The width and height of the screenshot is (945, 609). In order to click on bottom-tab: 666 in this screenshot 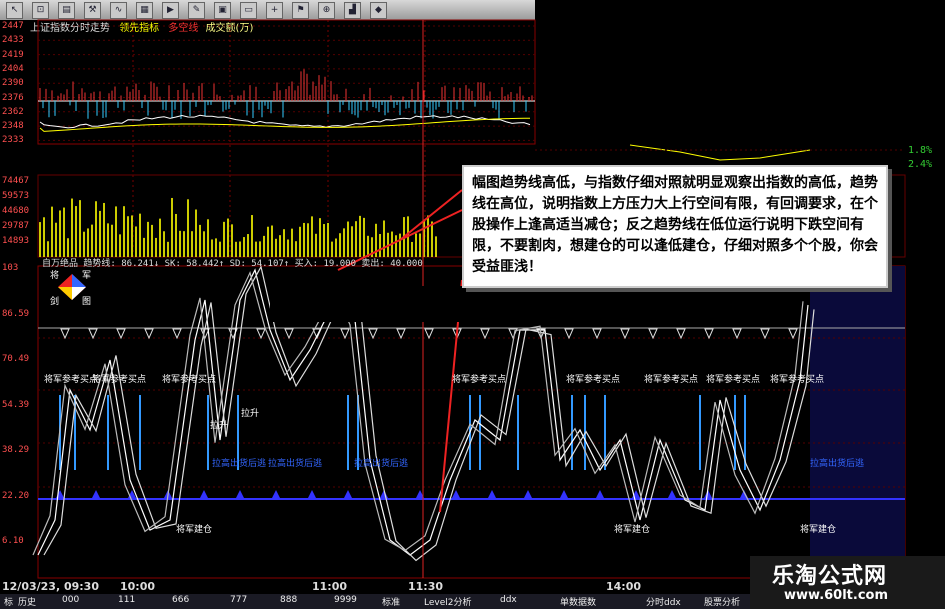, I will do `click(180, 600)`.